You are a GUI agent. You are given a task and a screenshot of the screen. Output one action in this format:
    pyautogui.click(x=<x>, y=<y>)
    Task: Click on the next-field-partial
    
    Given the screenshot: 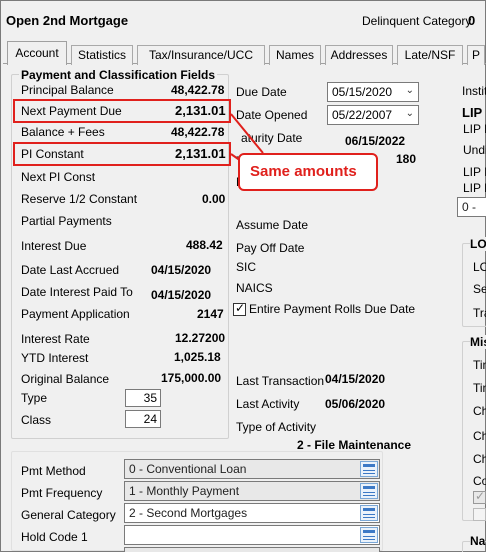 What is the action you would take?
    pyautogui.click(x=252, y=549)
    